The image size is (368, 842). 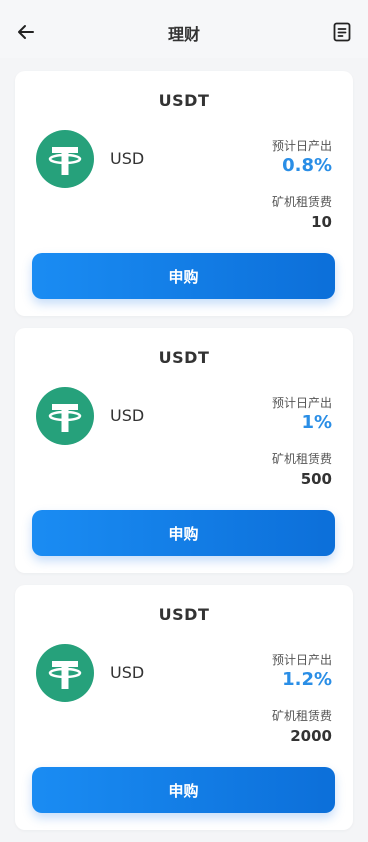 I want to click on page-title: 理财, so click(x=183, y=34).